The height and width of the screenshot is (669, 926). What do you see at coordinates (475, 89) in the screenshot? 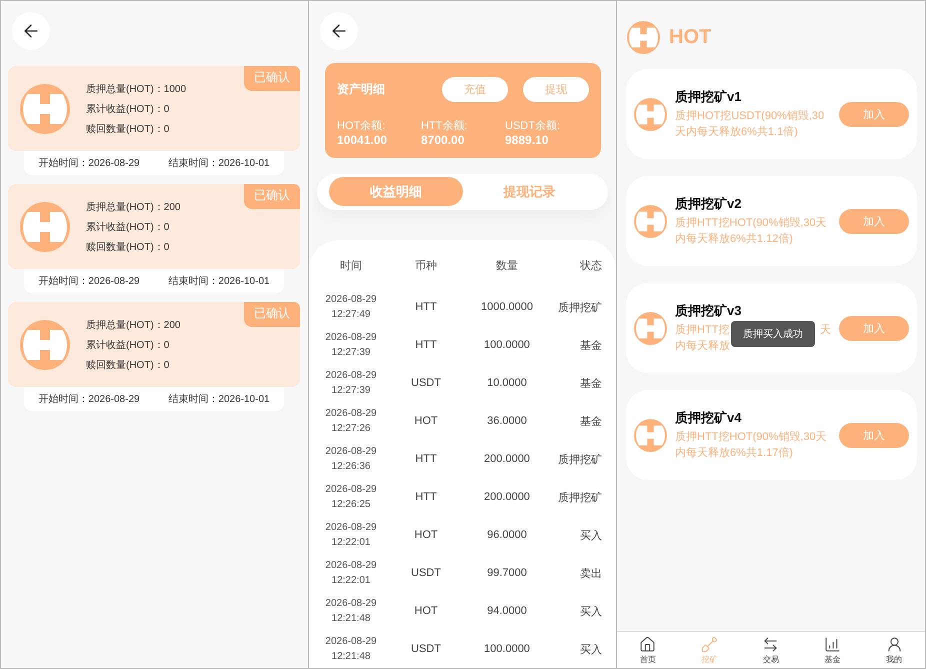
I see `deposit-button: 充值` at bounding box center [475, 89].